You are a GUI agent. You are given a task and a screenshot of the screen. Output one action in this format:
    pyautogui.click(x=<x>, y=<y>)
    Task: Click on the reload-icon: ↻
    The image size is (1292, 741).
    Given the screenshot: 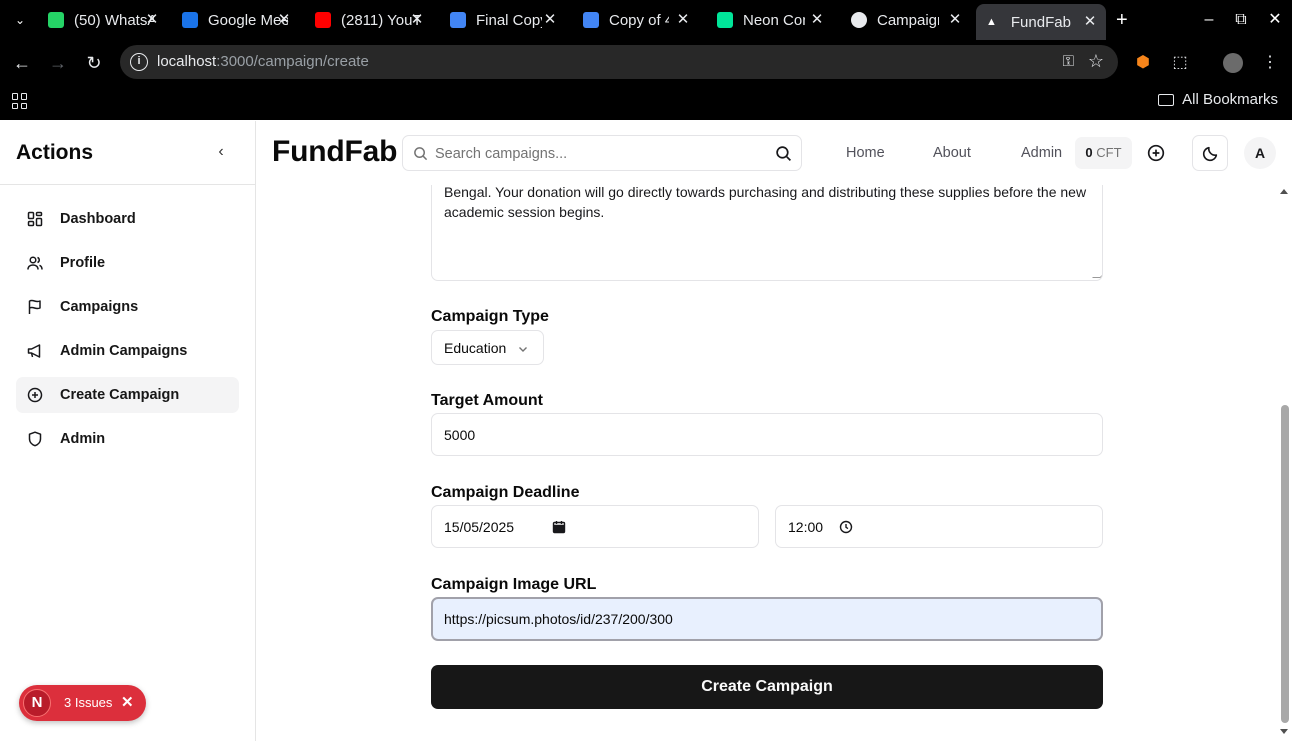 What is the action you would take?
    pyautogui.click(x=94, y=63)
    